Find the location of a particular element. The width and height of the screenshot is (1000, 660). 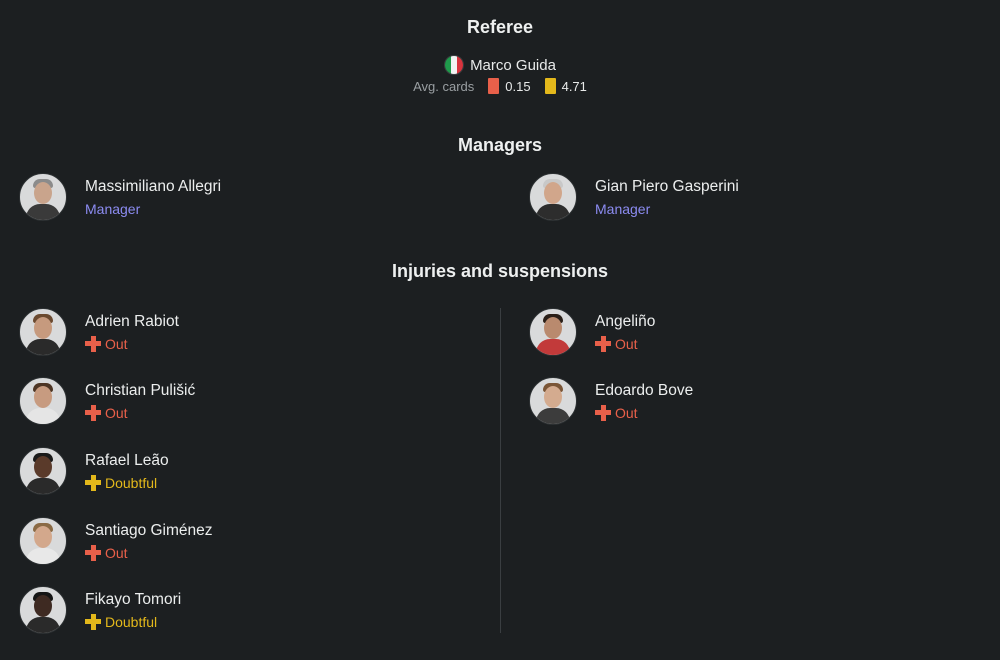

referee-name: Marco Guida is located at coordinates (513, 65).